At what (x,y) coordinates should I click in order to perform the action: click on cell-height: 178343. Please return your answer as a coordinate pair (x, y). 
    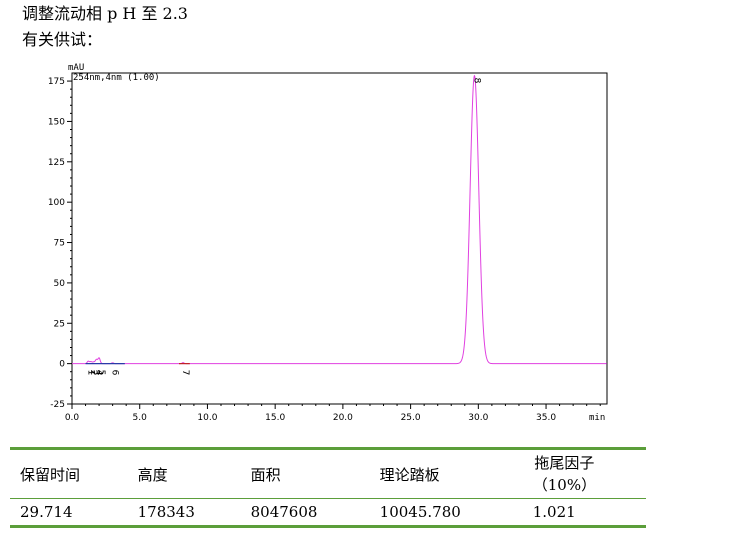
    Looking at the image, I should click on (166, 512).